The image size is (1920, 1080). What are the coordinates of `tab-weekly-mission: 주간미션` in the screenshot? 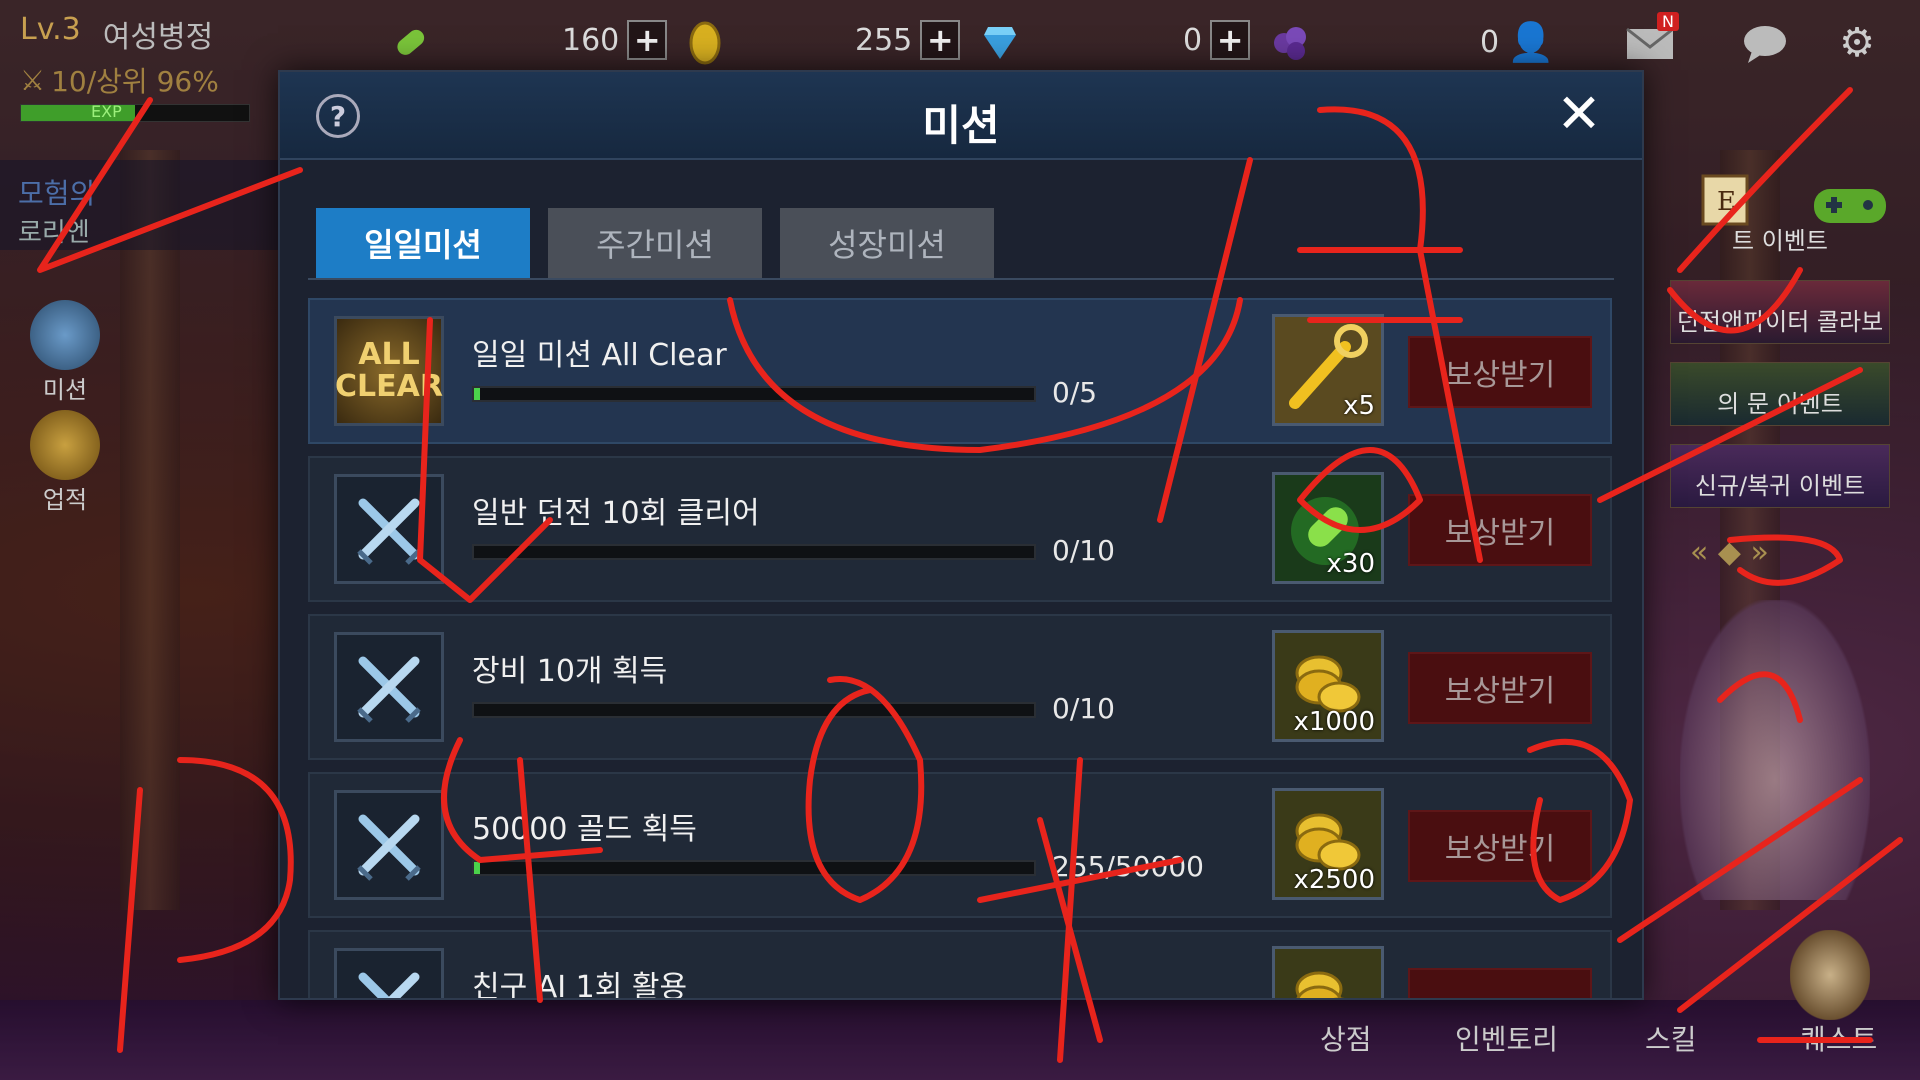 It's located at (655, 243).